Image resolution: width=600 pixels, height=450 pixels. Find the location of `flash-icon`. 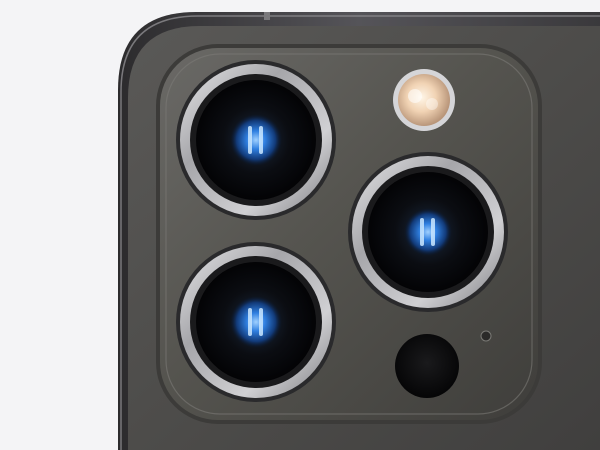

flash-icon is located at coordinates (424, 100).